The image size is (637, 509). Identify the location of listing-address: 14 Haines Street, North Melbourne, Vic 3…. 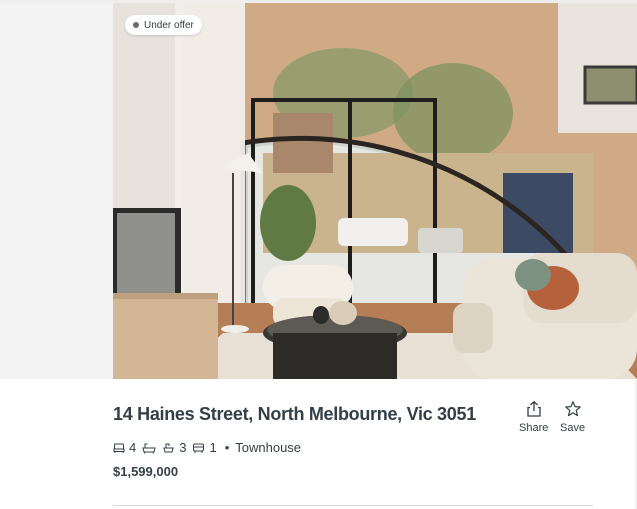
(294, 414).